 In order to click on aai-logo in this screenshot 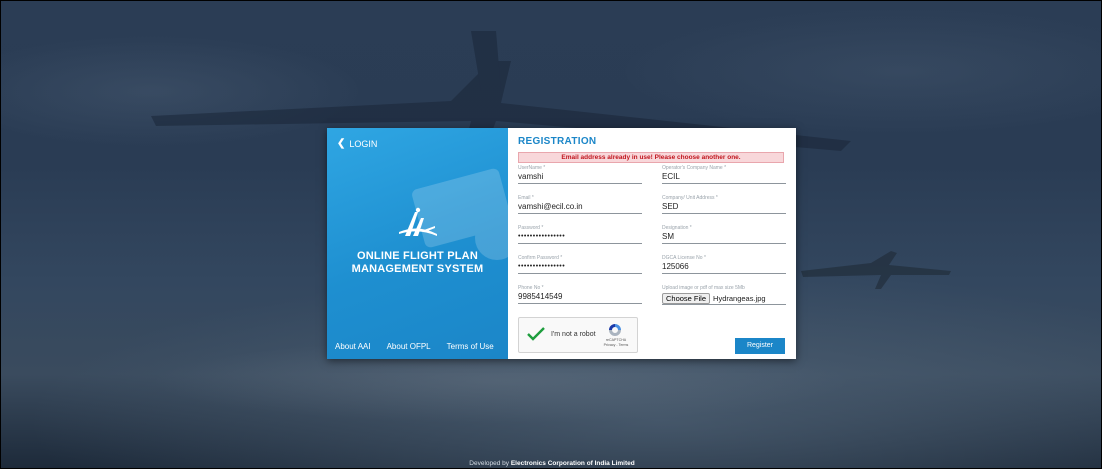, I will do `click(418, 221)`.